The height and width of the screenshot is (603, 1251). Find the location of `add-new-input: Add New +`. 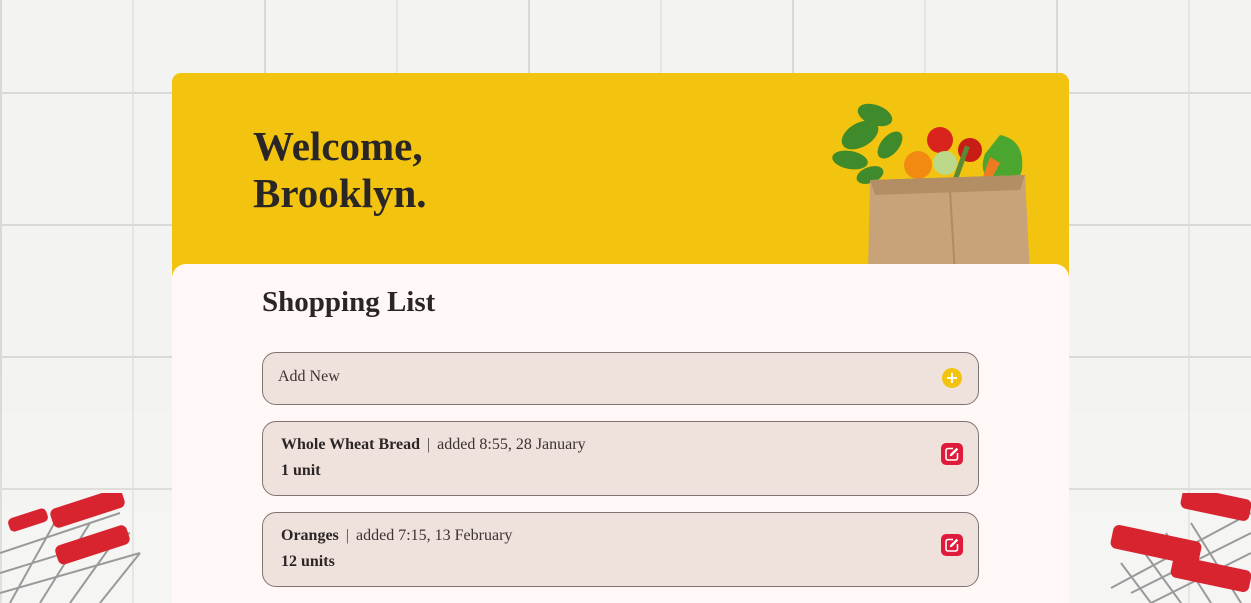

add-new-input: Add New + is located at coordinates (620, 378).